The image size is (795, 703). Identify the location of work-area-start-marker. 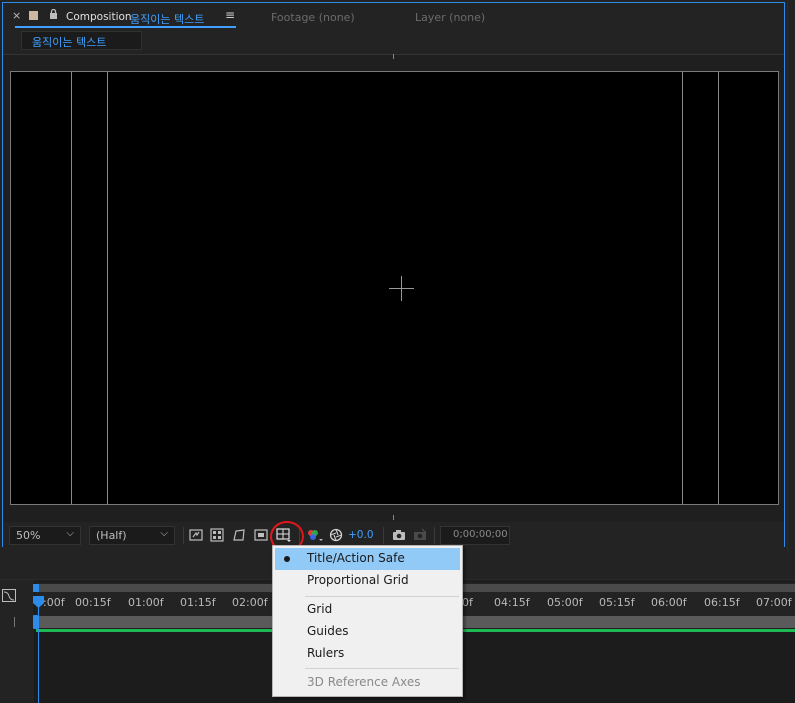
(36, 588).